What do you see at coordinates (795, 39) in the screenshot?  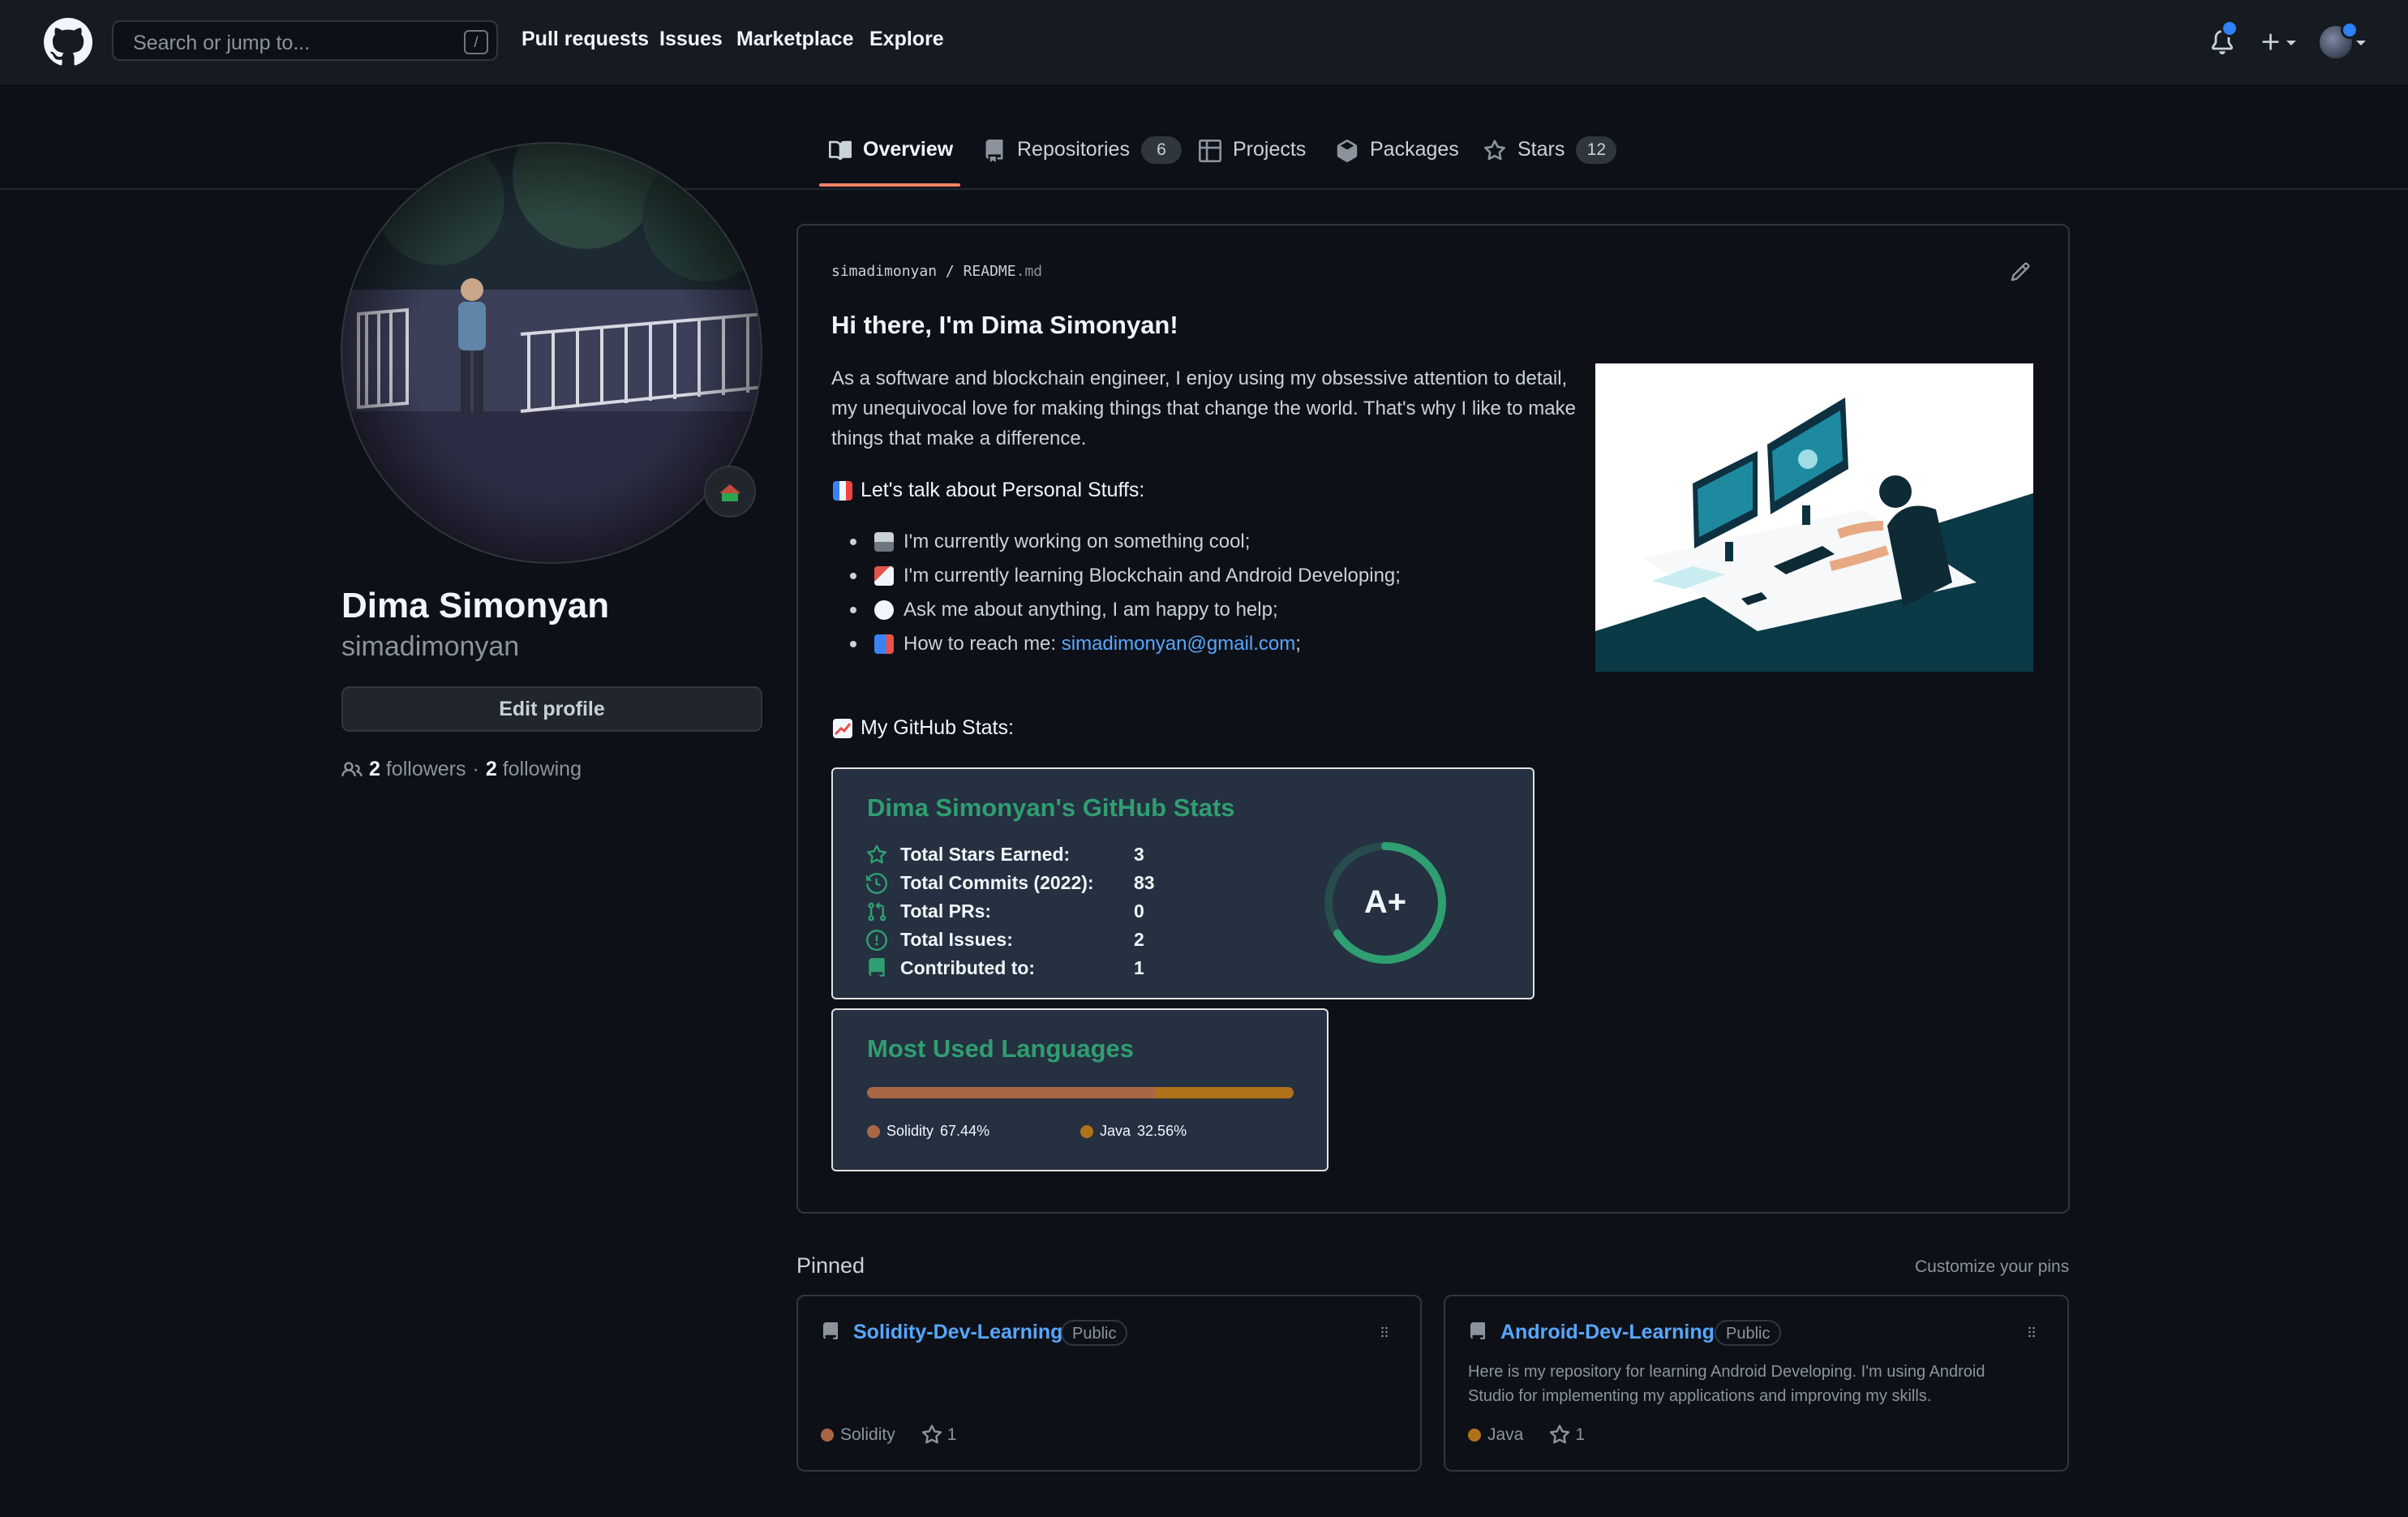 I see `nav-marketplace: Marketplace` at bounding box center [795, 39].